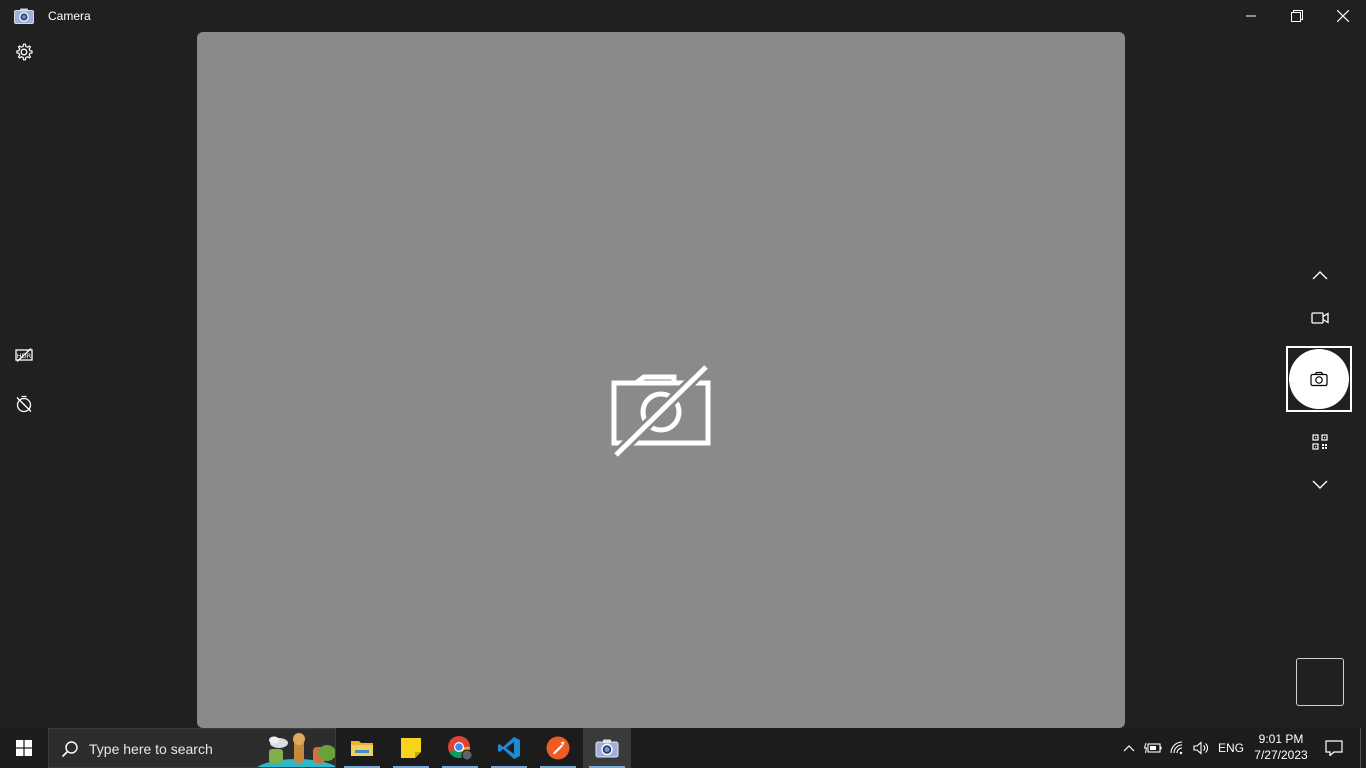 The height and width of the screenshot is (768, 1366). I want to click on chevron-down-icon, so click(1320, 484).